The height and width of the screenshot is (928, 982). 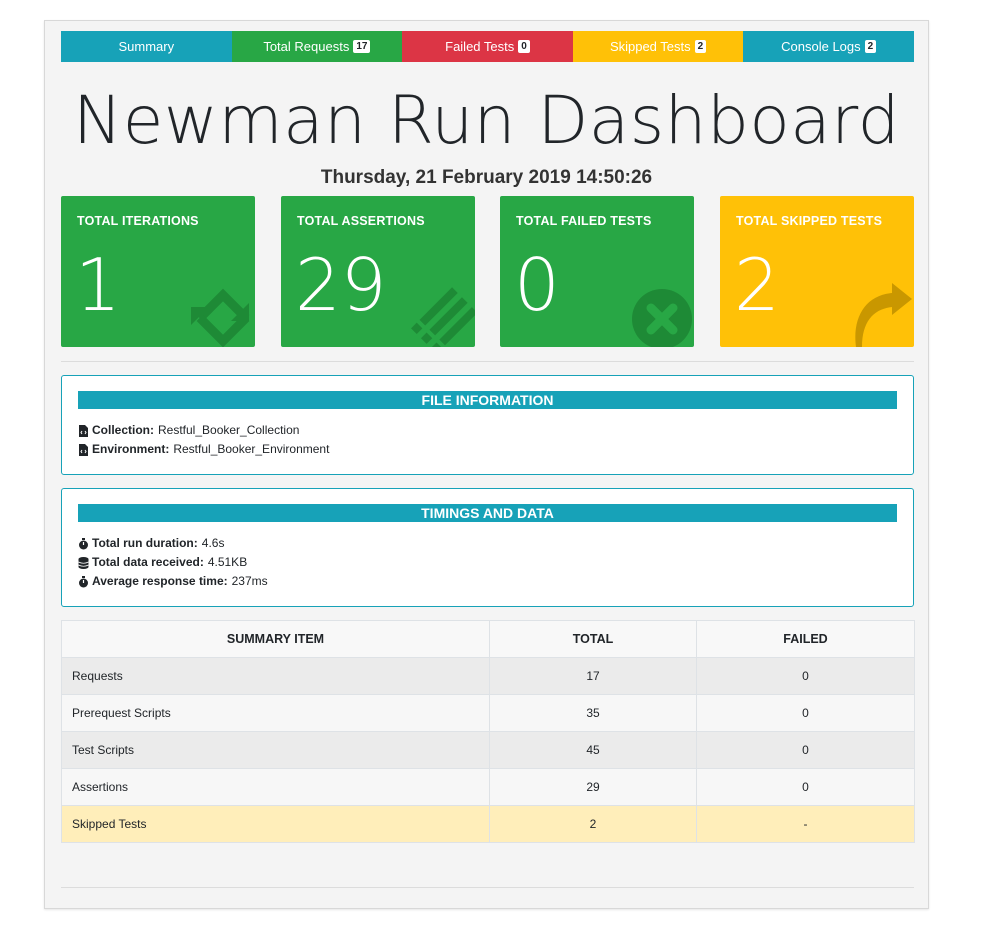 What do you see at coordinates (229, 430) in the screenshot?
I see `collection-value: Restful_Booker_Collection` at bounding box center [229, 430].